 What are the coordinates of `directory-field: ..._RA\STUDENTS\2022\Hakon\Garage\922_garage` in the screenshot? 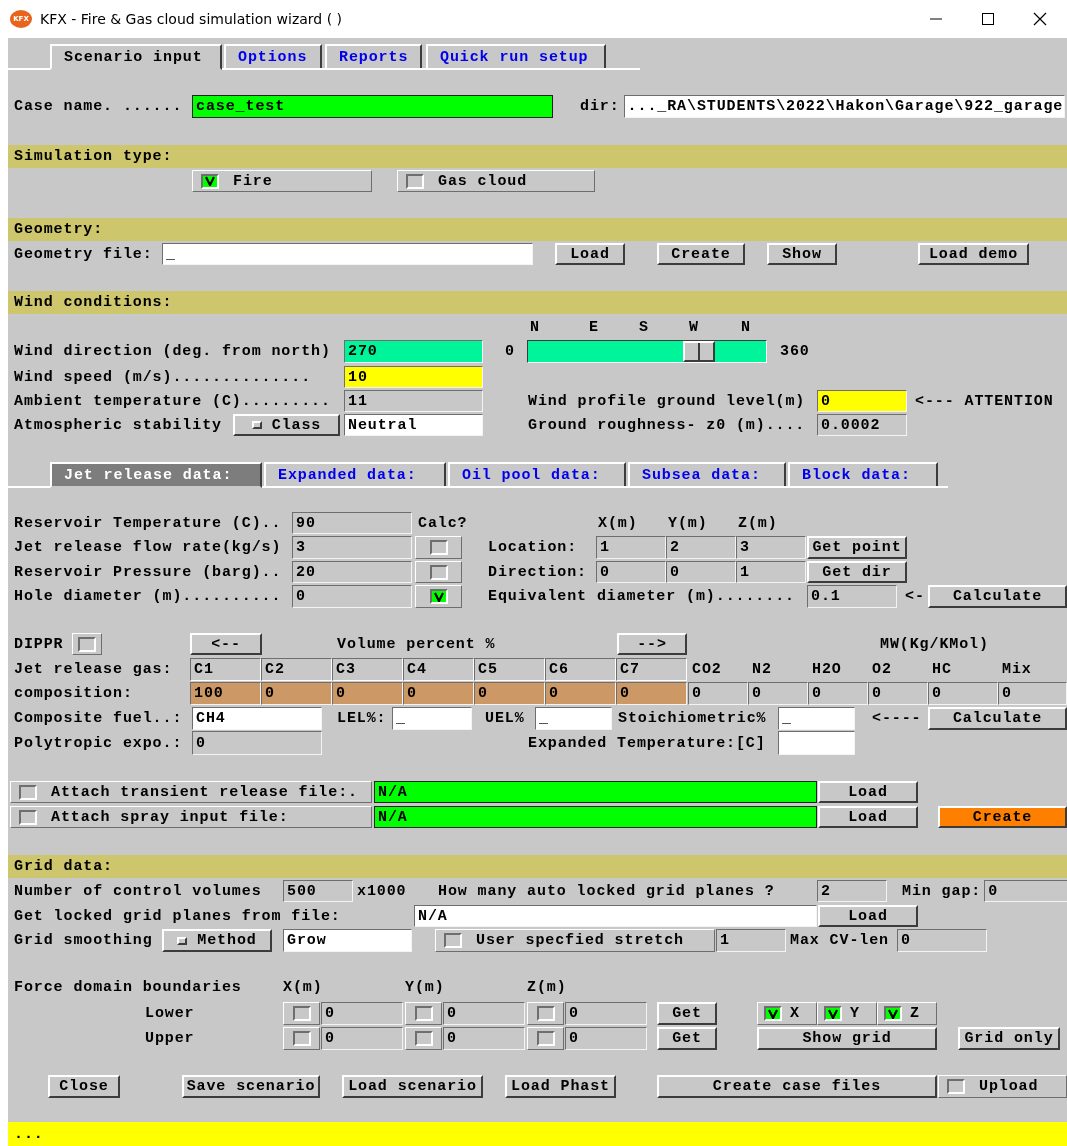 It's located at (844, 106).